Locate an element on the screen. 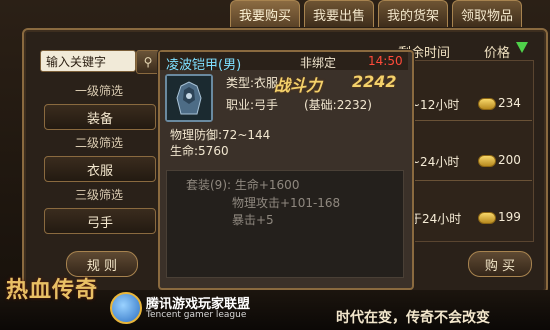 This screenshot has height=330, width=550. tab-collect-items: 领取物品 is located at coordinates (487, 13).